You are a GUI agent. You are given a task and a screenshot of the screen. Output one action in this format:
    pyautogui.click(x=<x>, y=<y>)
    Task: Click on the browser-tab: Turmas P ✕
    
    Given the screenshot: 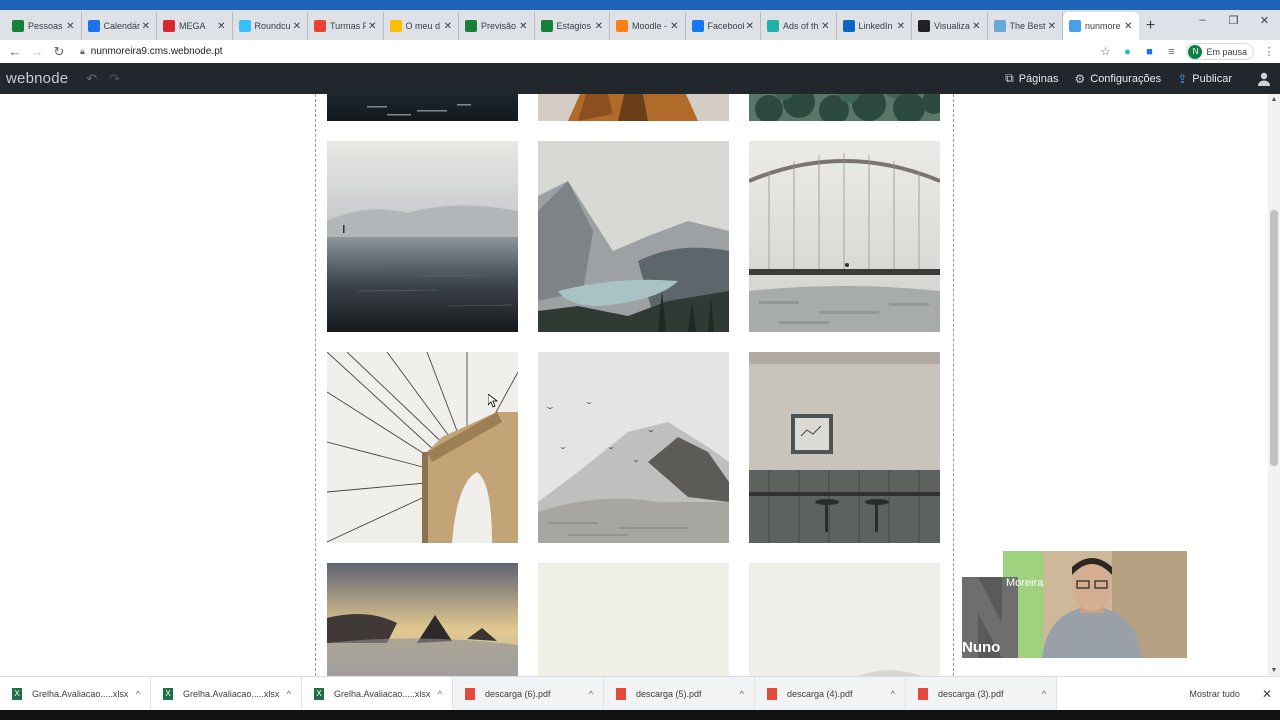 What is the action you would take?
    pyautogui.click(x=346, y=26)
    